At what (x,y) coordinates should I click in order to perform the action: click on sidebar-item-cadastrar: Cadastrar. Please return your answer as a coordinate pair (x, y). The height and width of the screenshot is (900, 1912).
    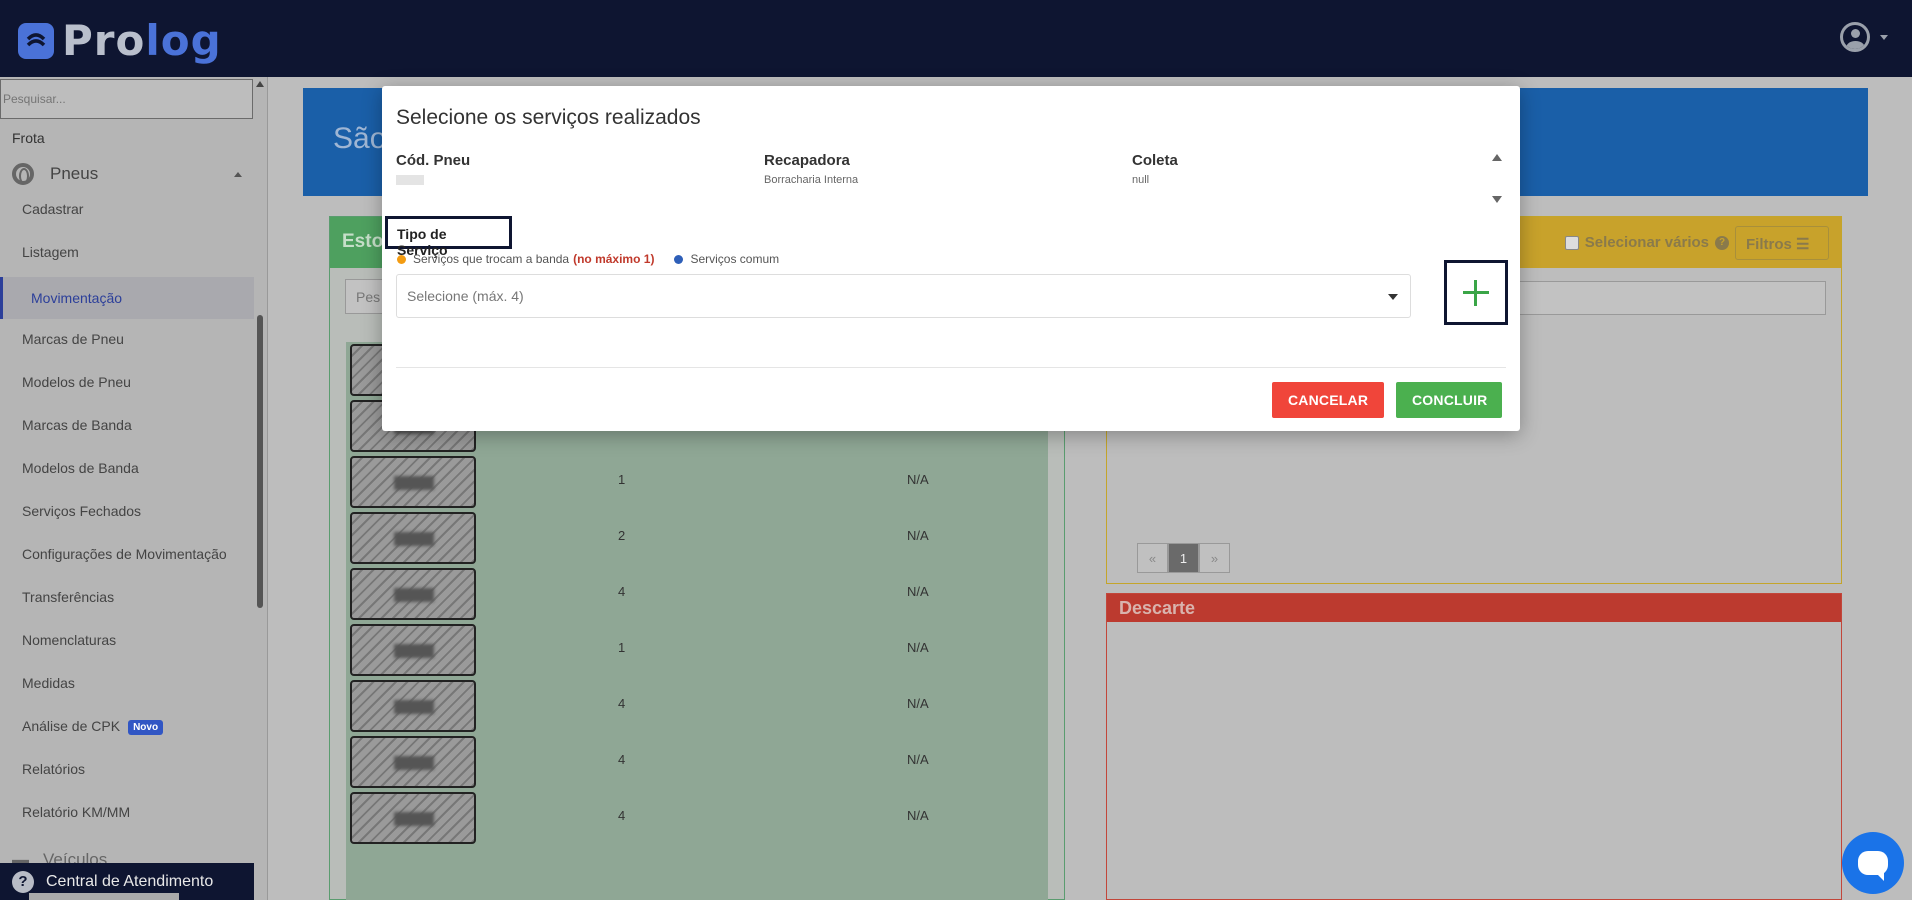
    Looking at the image, I should click on (52, 209).